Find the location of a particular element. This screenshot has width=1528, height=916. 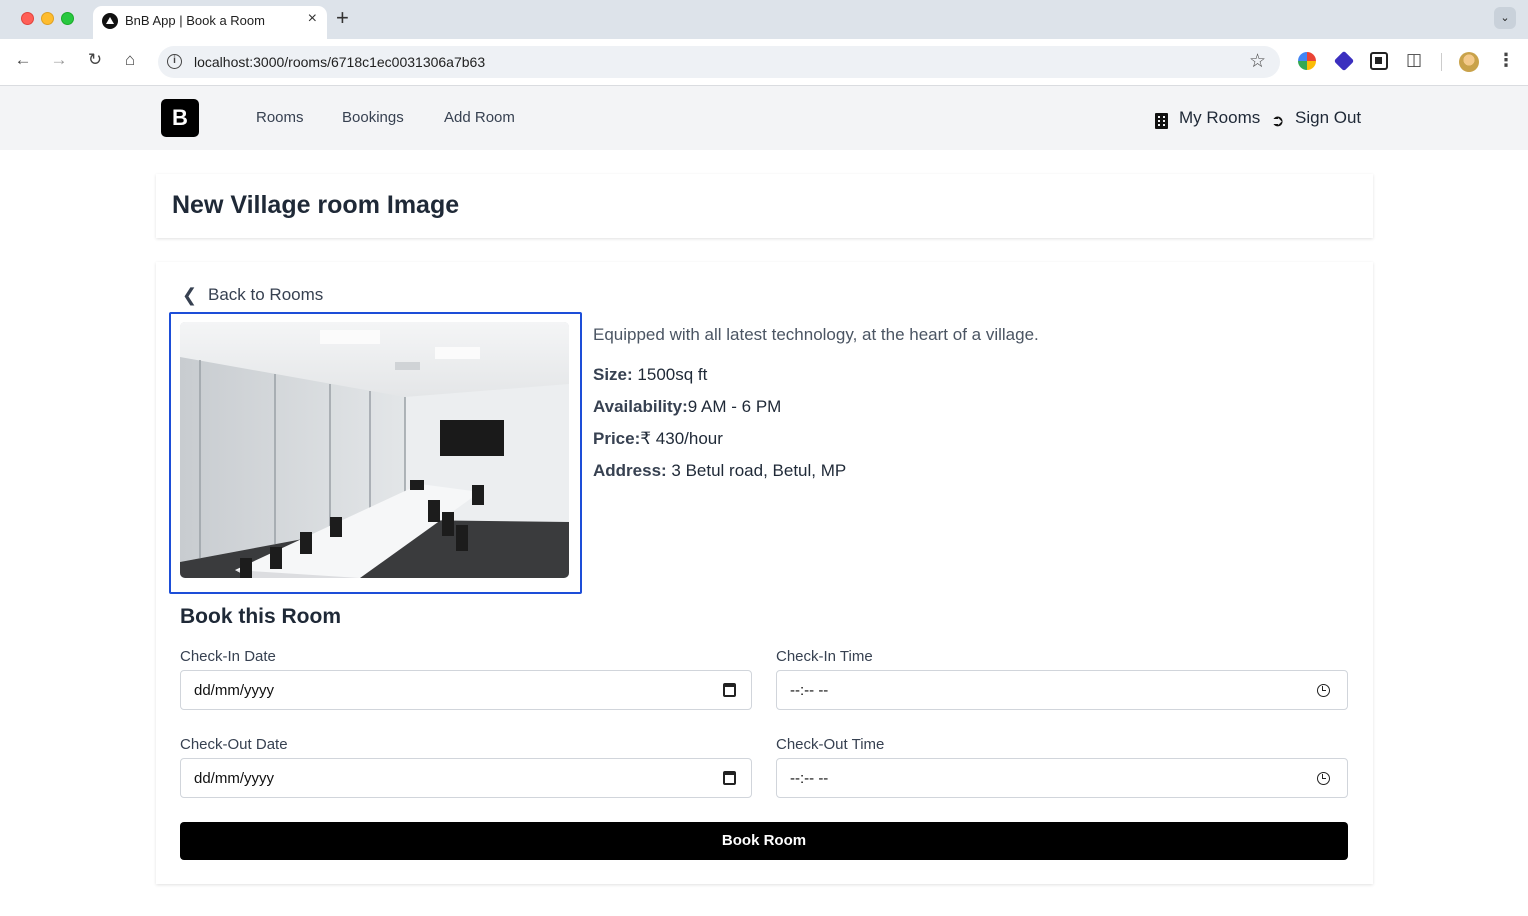

window-minimize-button is located at coordinates (47, 18).